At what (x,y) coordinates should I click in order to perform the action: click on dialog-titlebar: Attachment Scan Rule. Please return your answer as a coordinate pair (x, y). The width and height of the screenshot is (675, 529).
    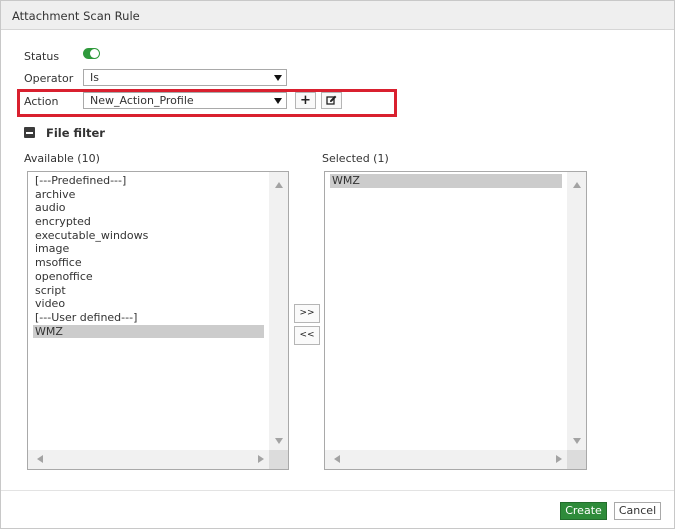
    Looking at the image, I should click on (337, 15).